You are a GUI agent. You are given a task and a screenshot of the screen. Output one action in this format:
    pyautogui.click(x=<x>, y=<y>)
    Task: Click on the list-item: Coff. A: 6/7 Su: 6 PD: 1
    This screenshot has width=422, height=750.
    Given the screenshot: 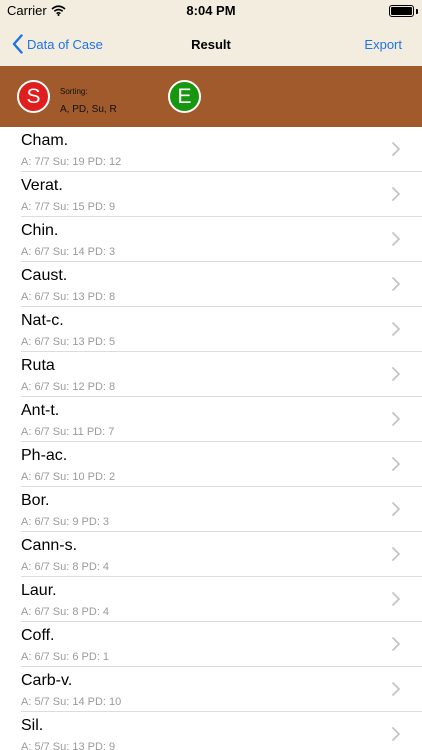 What is the action you would take?
    pyautogui.click(x=211, y=644)
    